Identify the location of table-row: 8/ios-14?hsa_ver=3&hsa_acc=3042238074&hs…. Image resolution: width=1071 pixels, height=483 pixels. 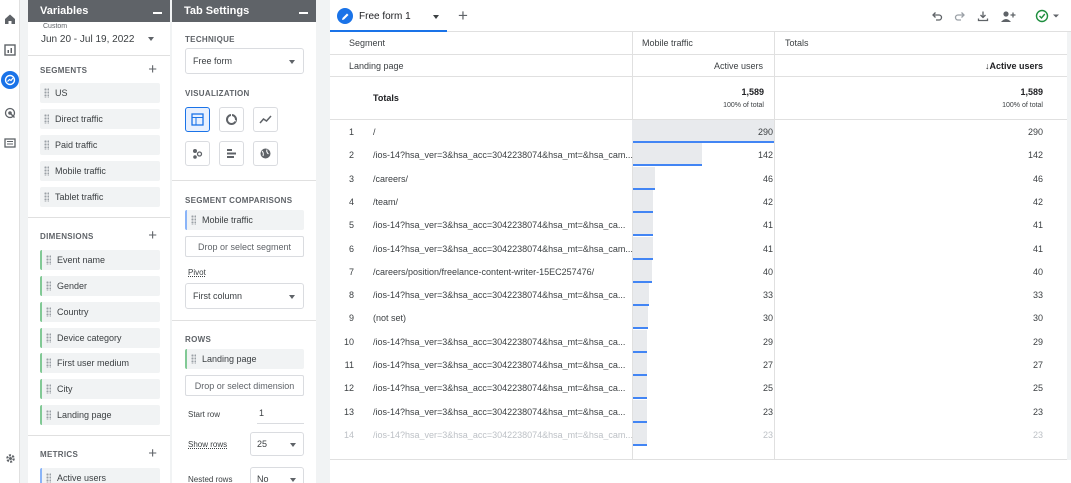
(700, 295).